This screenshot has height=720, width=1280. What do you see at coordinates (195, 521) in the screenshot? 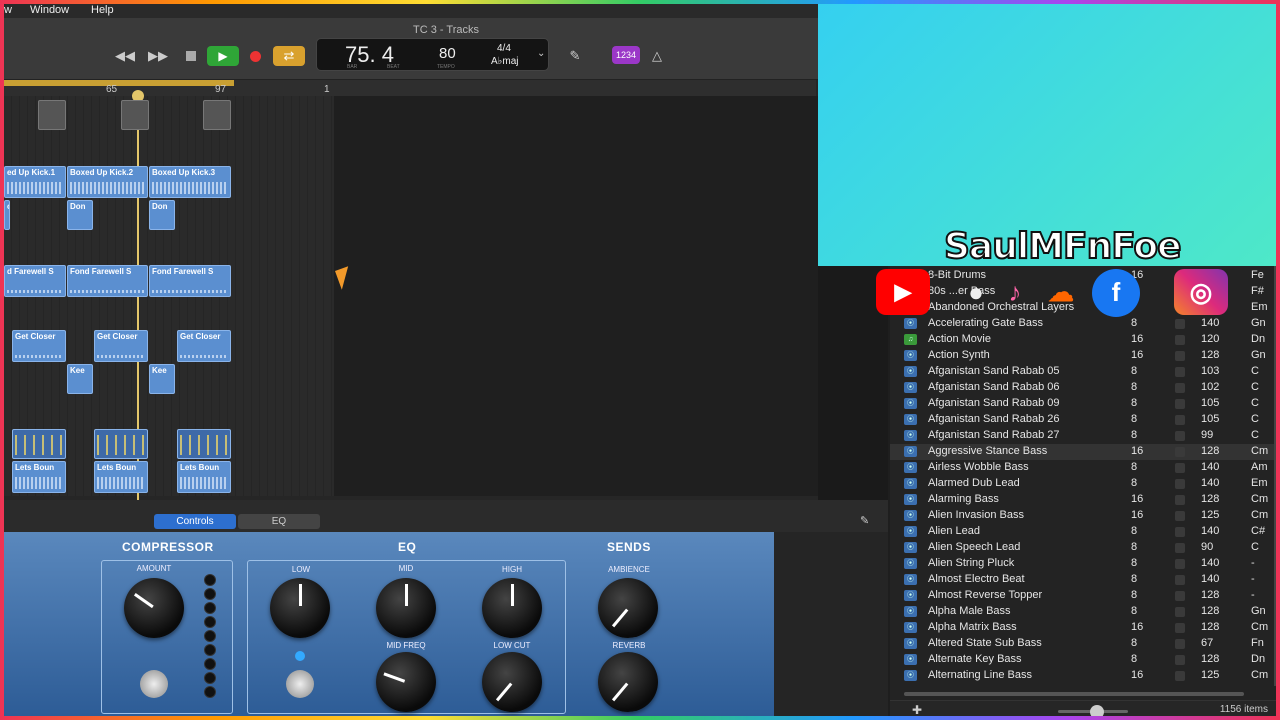
I see `tab-controls: Controls` at bounding box center [195, 521].